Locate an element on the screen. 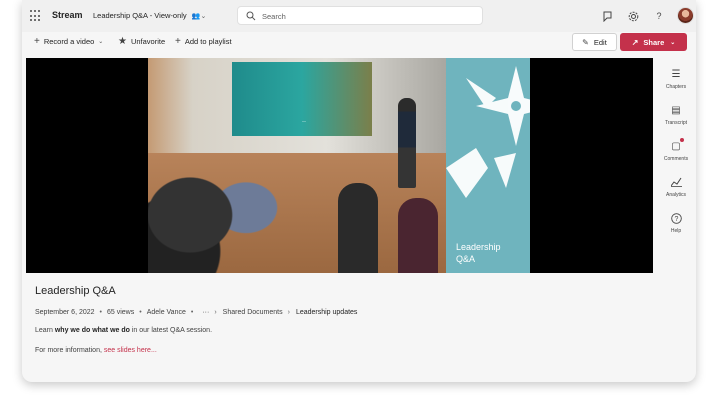 The height and width of the screenshot is (405, 720). rail-label: Analytics is located at coordinates (675, 195).